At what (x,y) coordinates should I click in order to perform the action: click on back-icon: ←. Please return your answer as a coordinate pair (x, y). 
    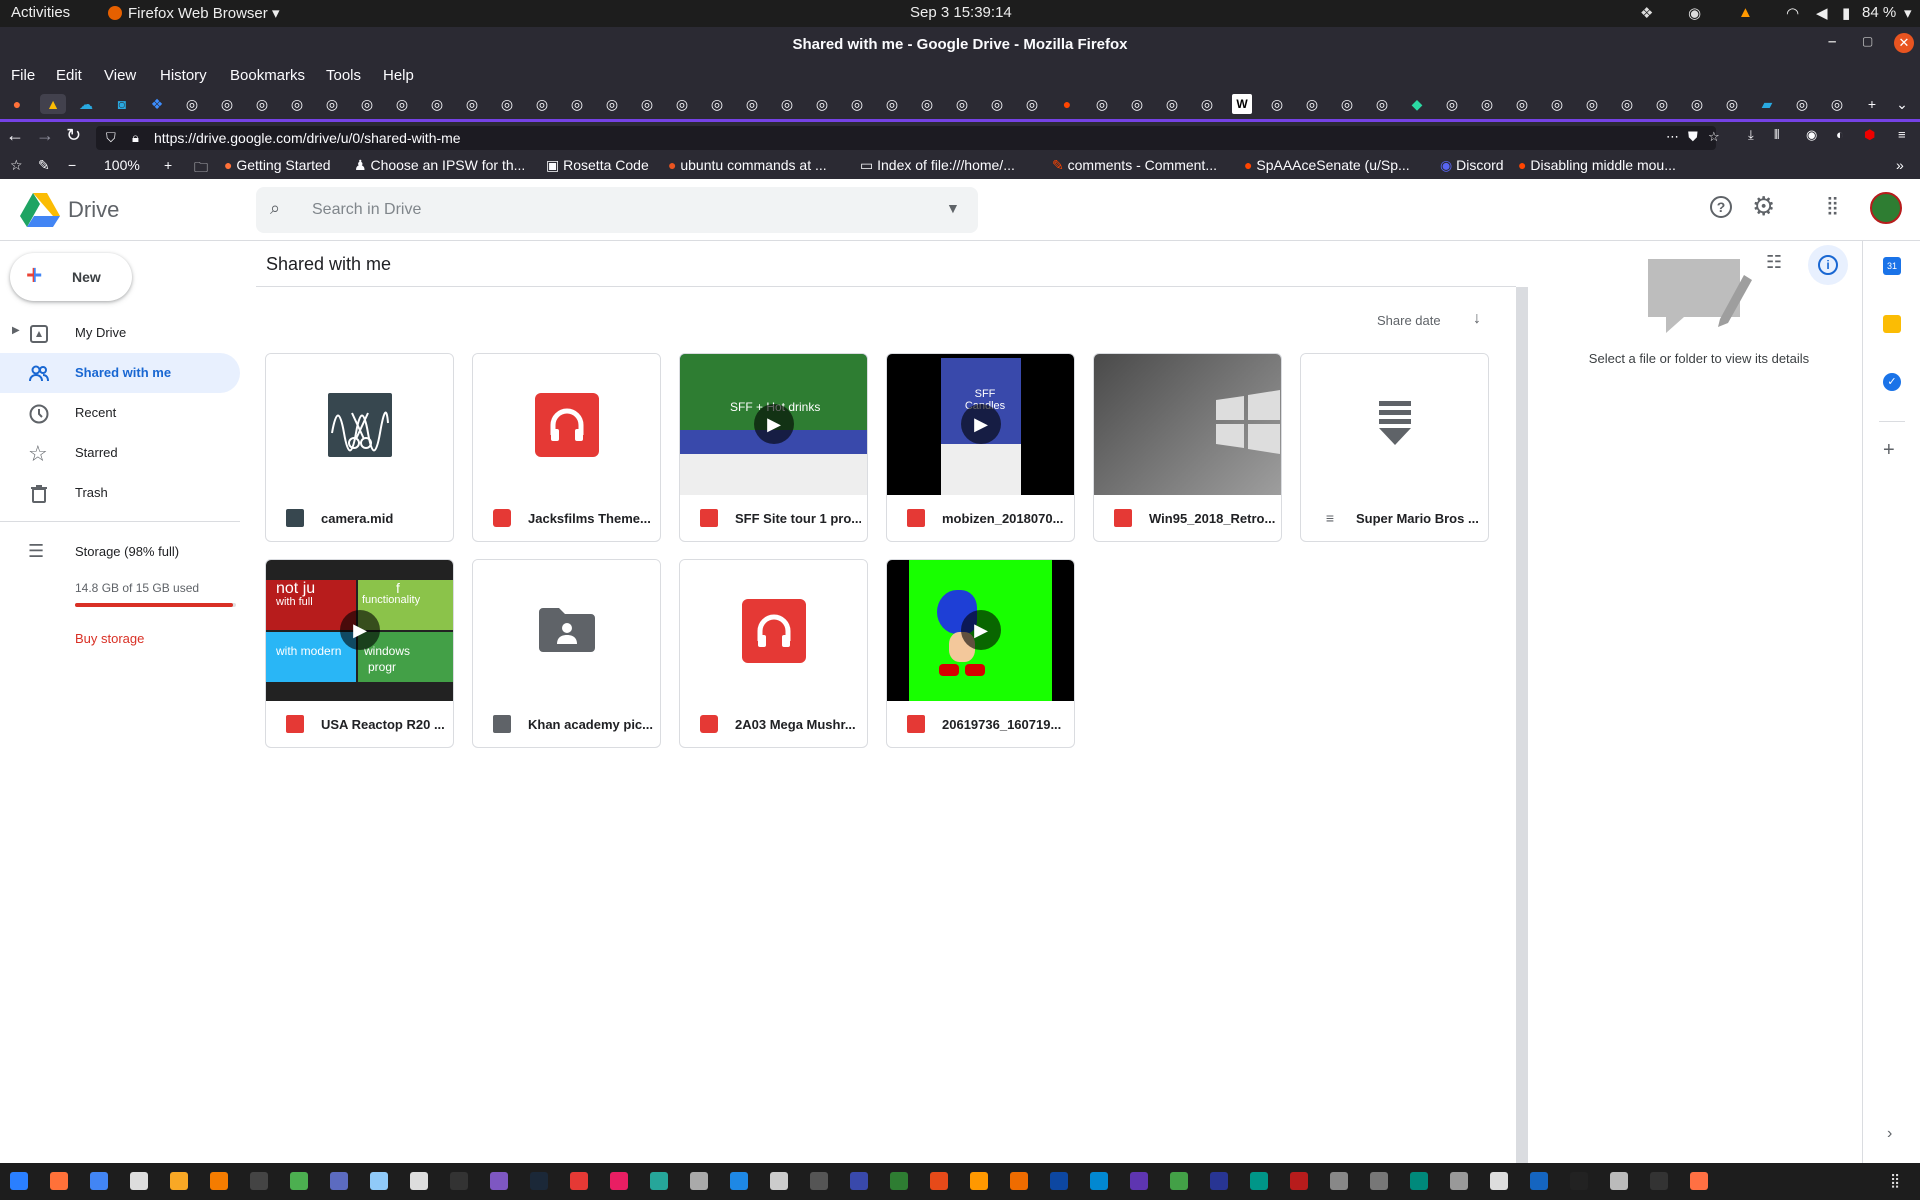
    Looking at the image, I should click on (15, 135).